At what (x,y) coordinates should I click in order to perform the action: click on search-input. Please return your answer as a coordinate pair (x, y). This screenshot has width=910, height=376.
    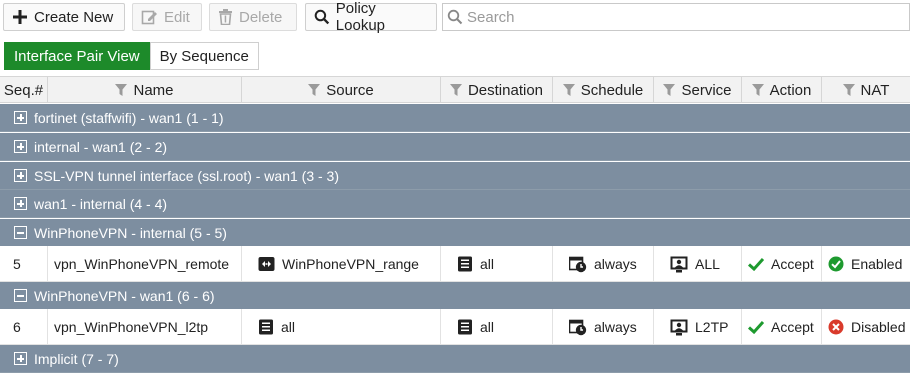
    Looking at the image, I should click on (677, 17).